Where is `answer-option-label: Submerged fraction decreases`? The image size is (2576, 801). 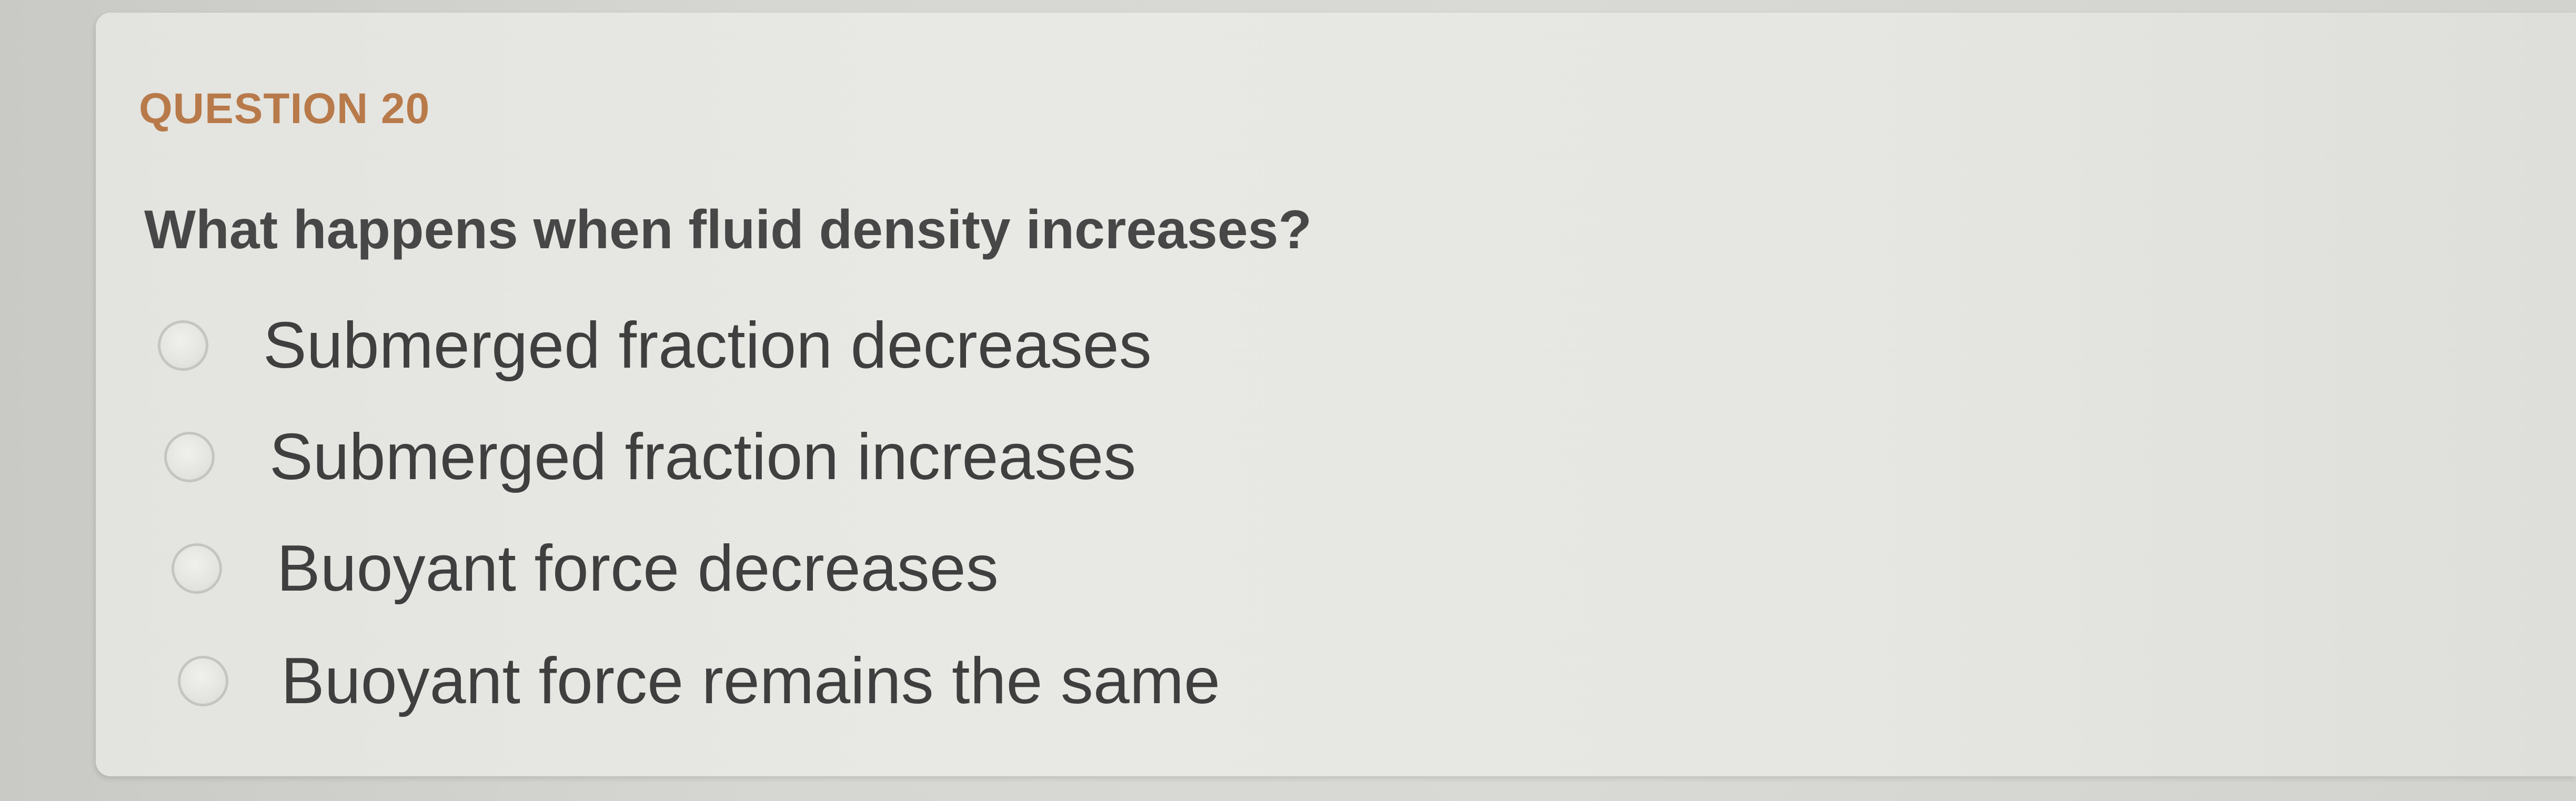 answer-option-label: Submerged fraction decreases is located at coordinates (707, 345).